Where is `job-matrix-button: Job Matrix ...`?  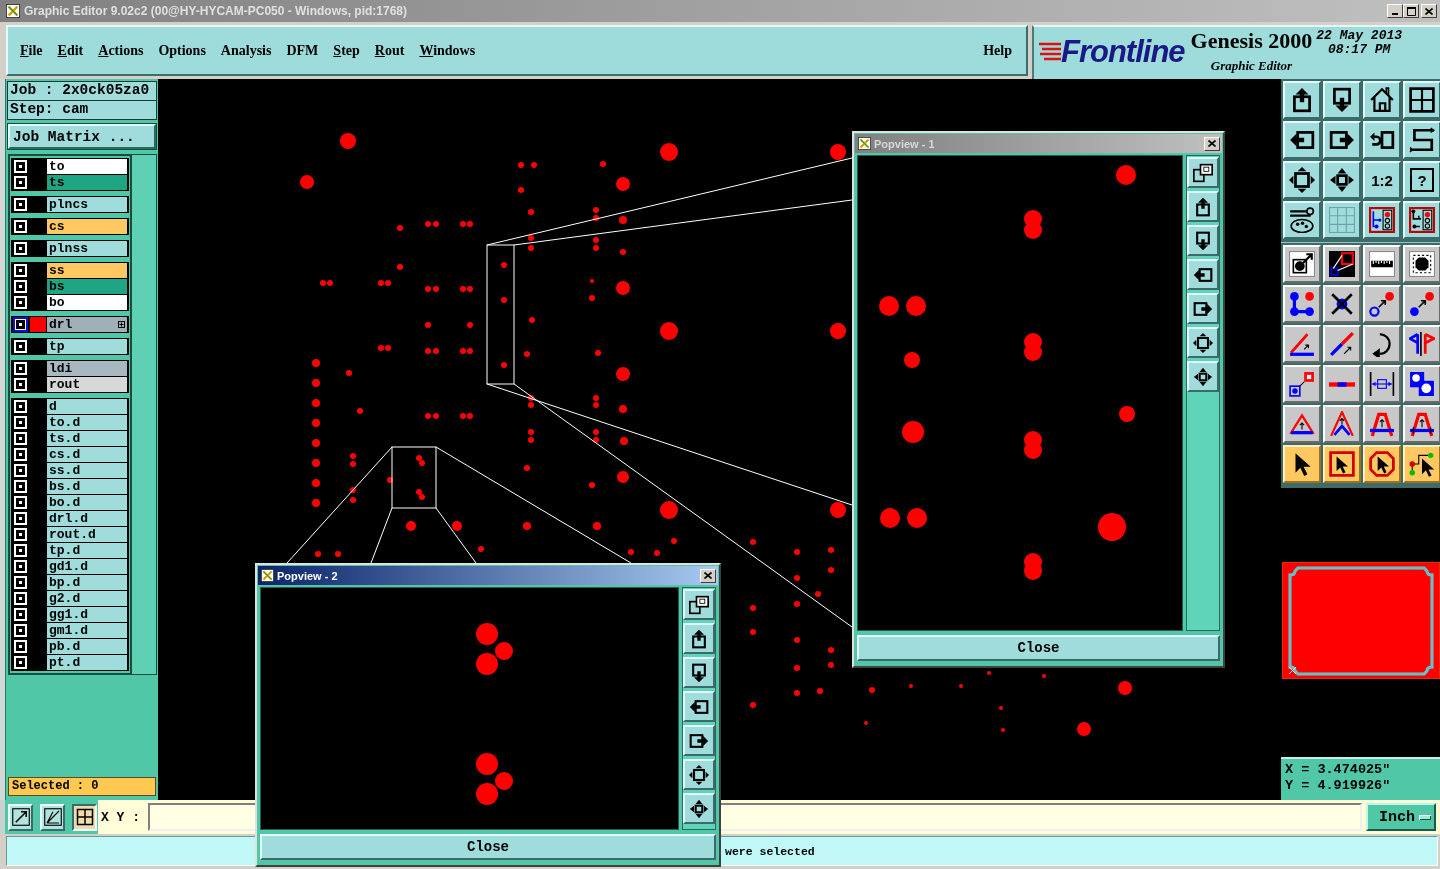 job-matrix-button: Job Matrix ... is located at coordinates (82, 136).